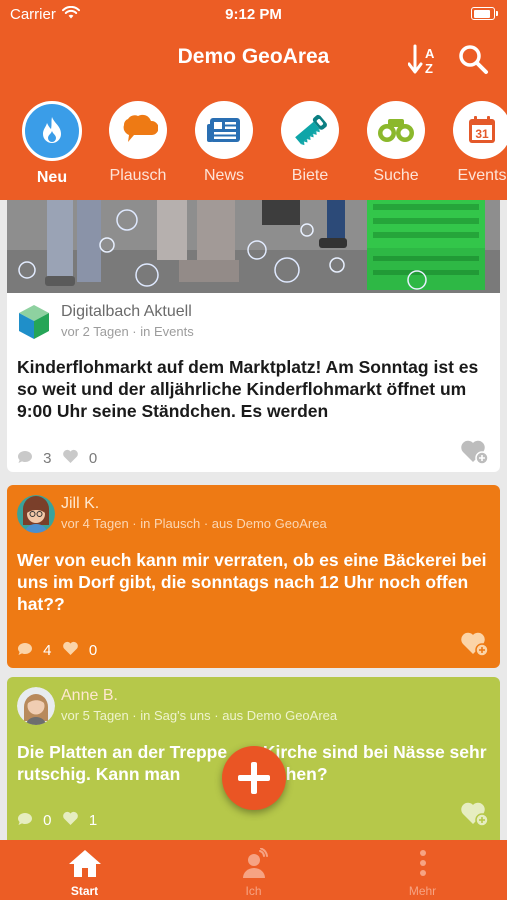 This screenshot has height=900, width=507. I want to click on category-news: News, so click(224, 143).